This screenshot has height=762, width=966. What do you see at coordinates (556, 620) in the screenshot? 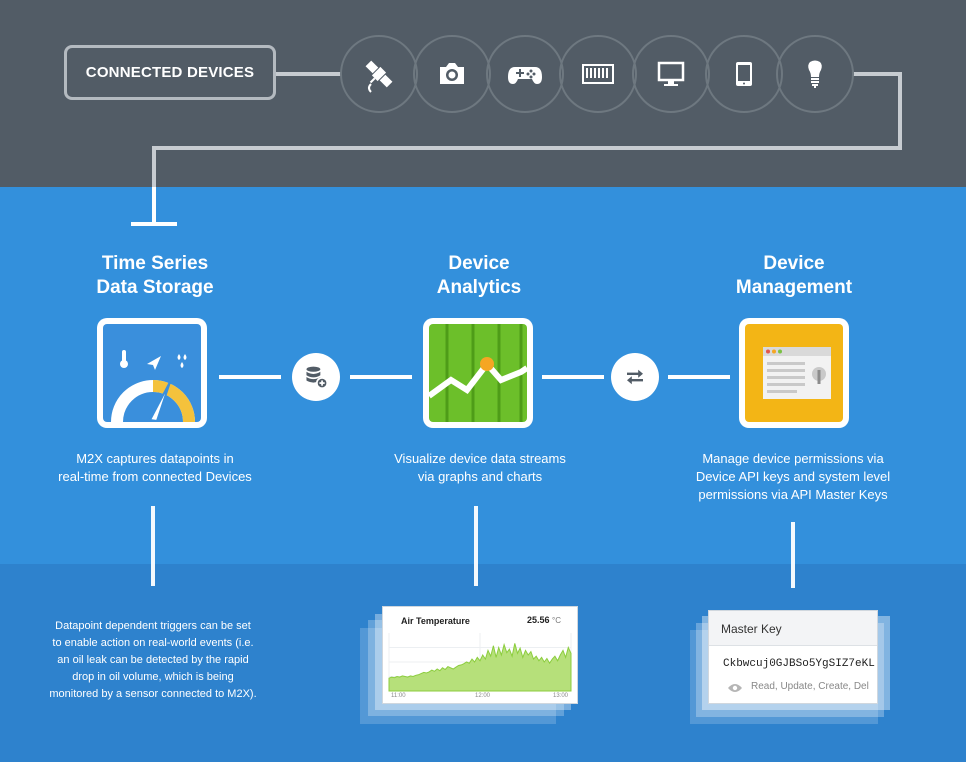
I see `chart-unit: °C` at bounding box center [556, 620].